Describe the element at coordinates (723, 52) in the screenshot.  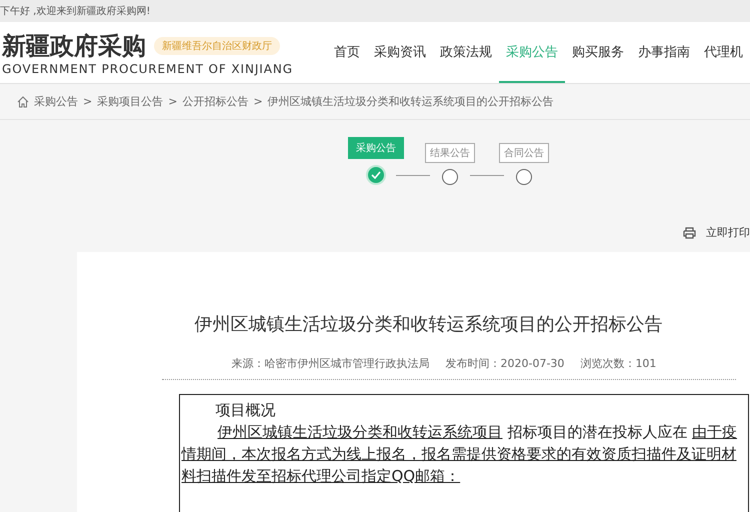
I see `nav-link: 代理机` at that location.